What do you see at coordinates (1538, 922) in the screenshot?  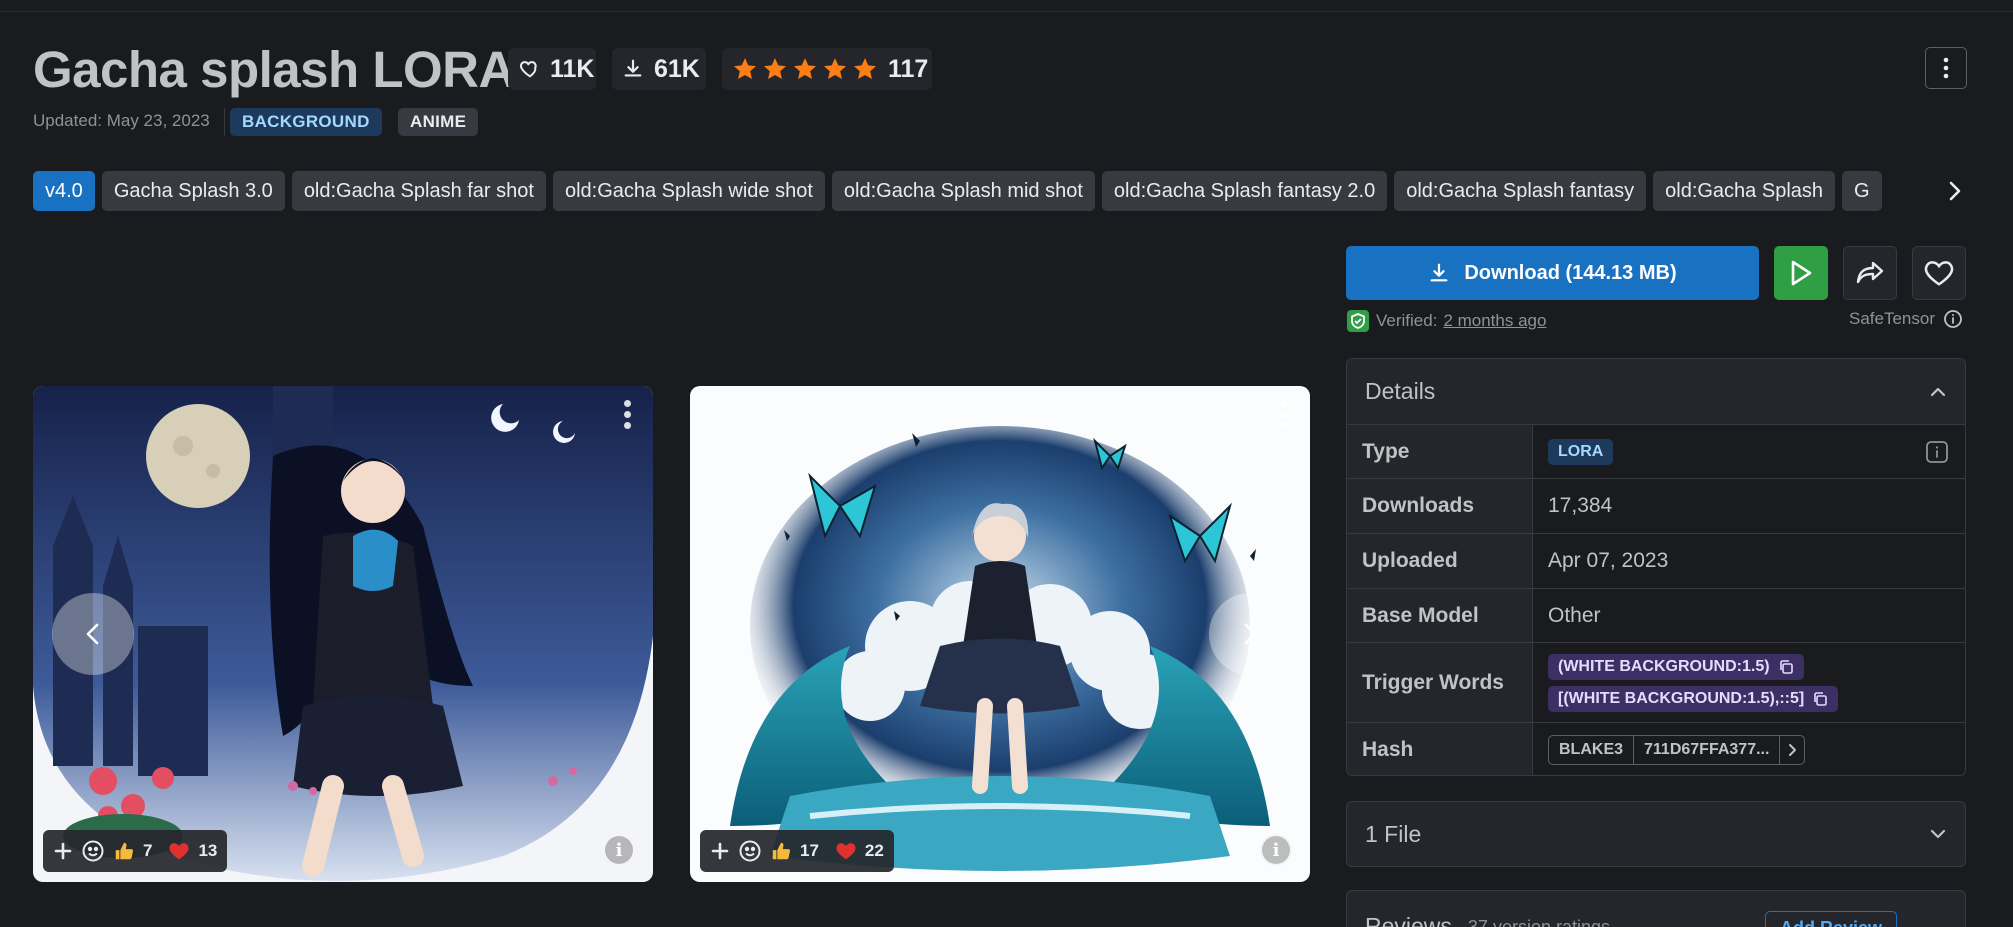 I see `reviews-count: 37 version ratings` at bounding box center [1538, 922].